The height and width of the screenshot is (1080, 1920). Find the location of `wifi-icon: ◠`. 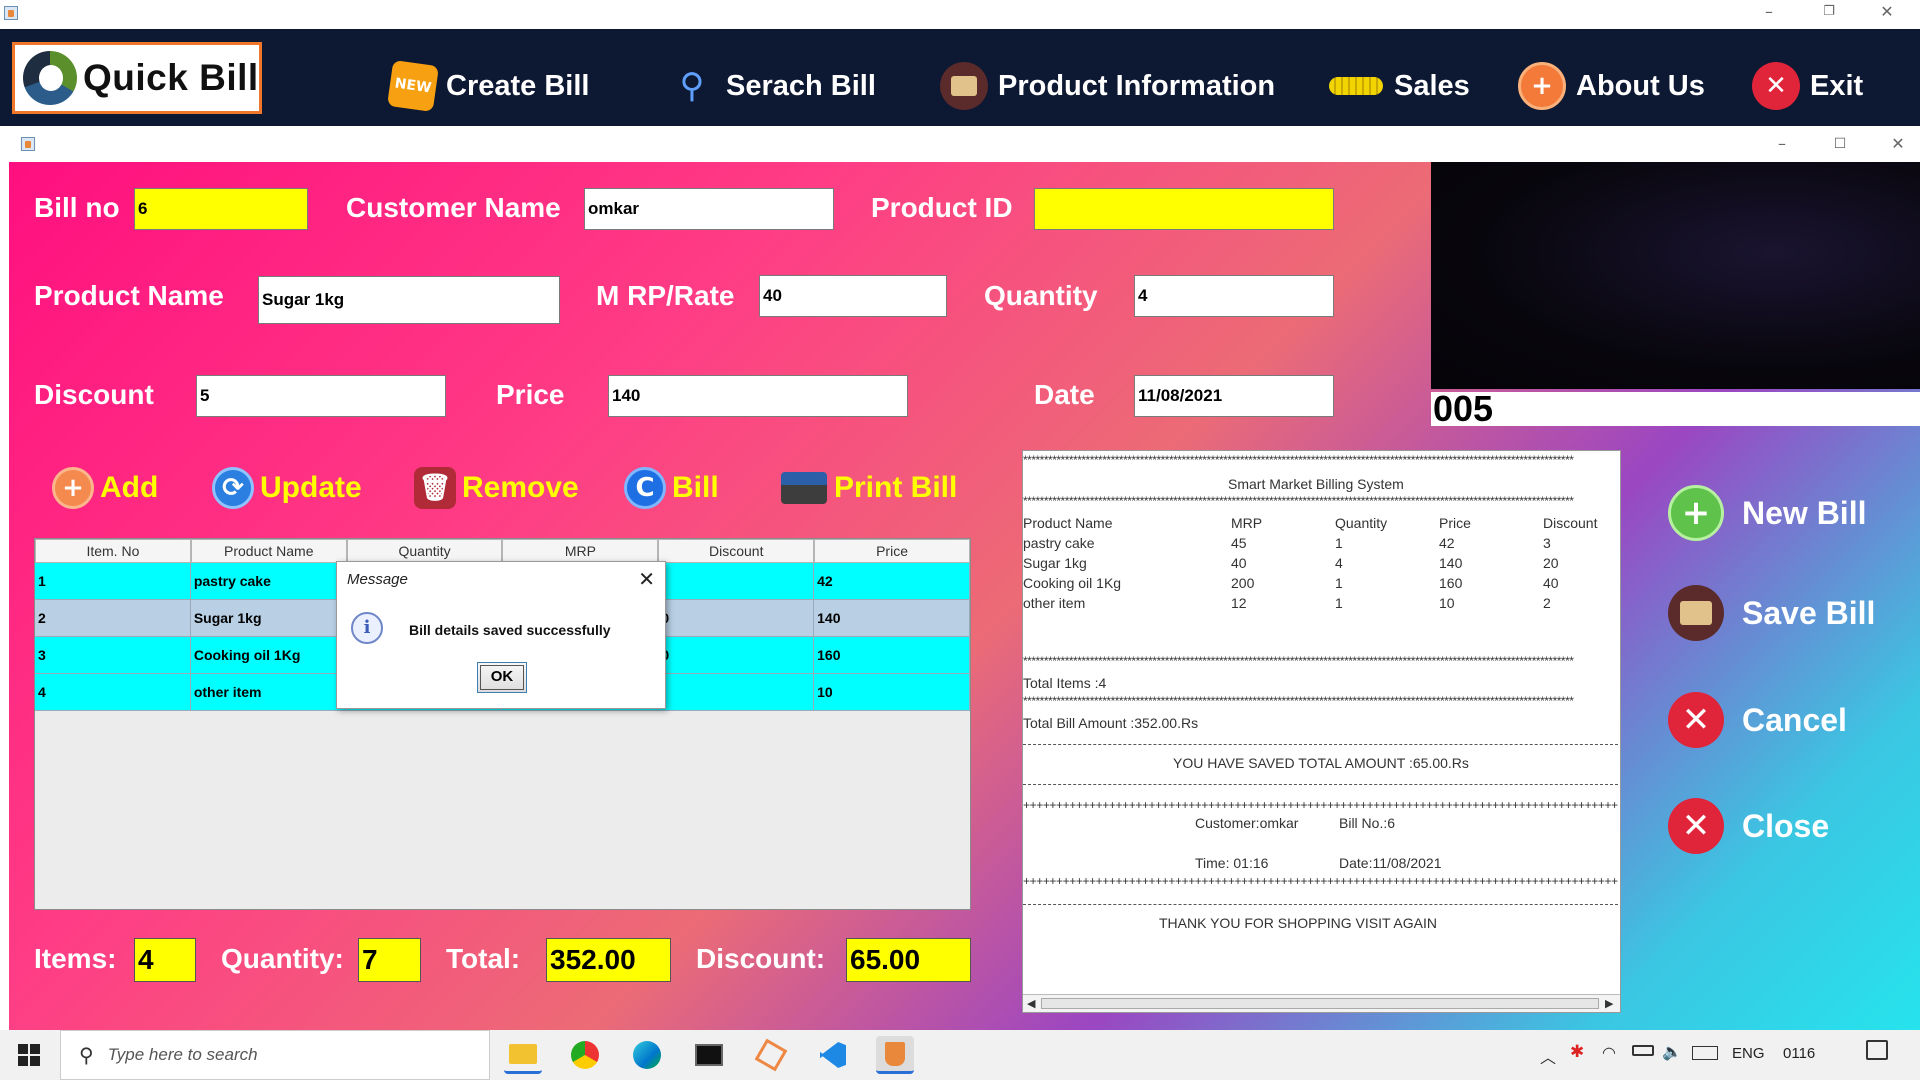

wifi-icon: ◠ is located at coordinates (1609, 1053).